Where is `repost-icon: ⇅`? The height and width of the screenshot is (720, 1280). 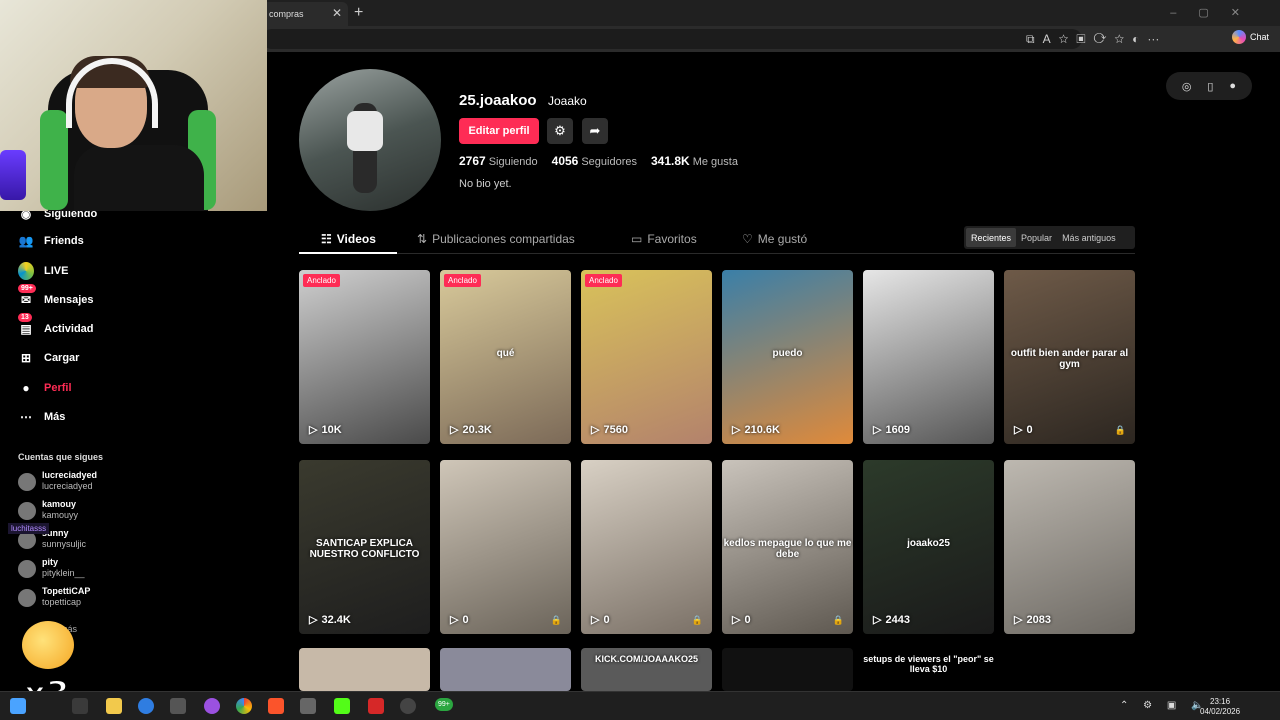 repost-icon: ⇅ is located at coordinates (422, 239).